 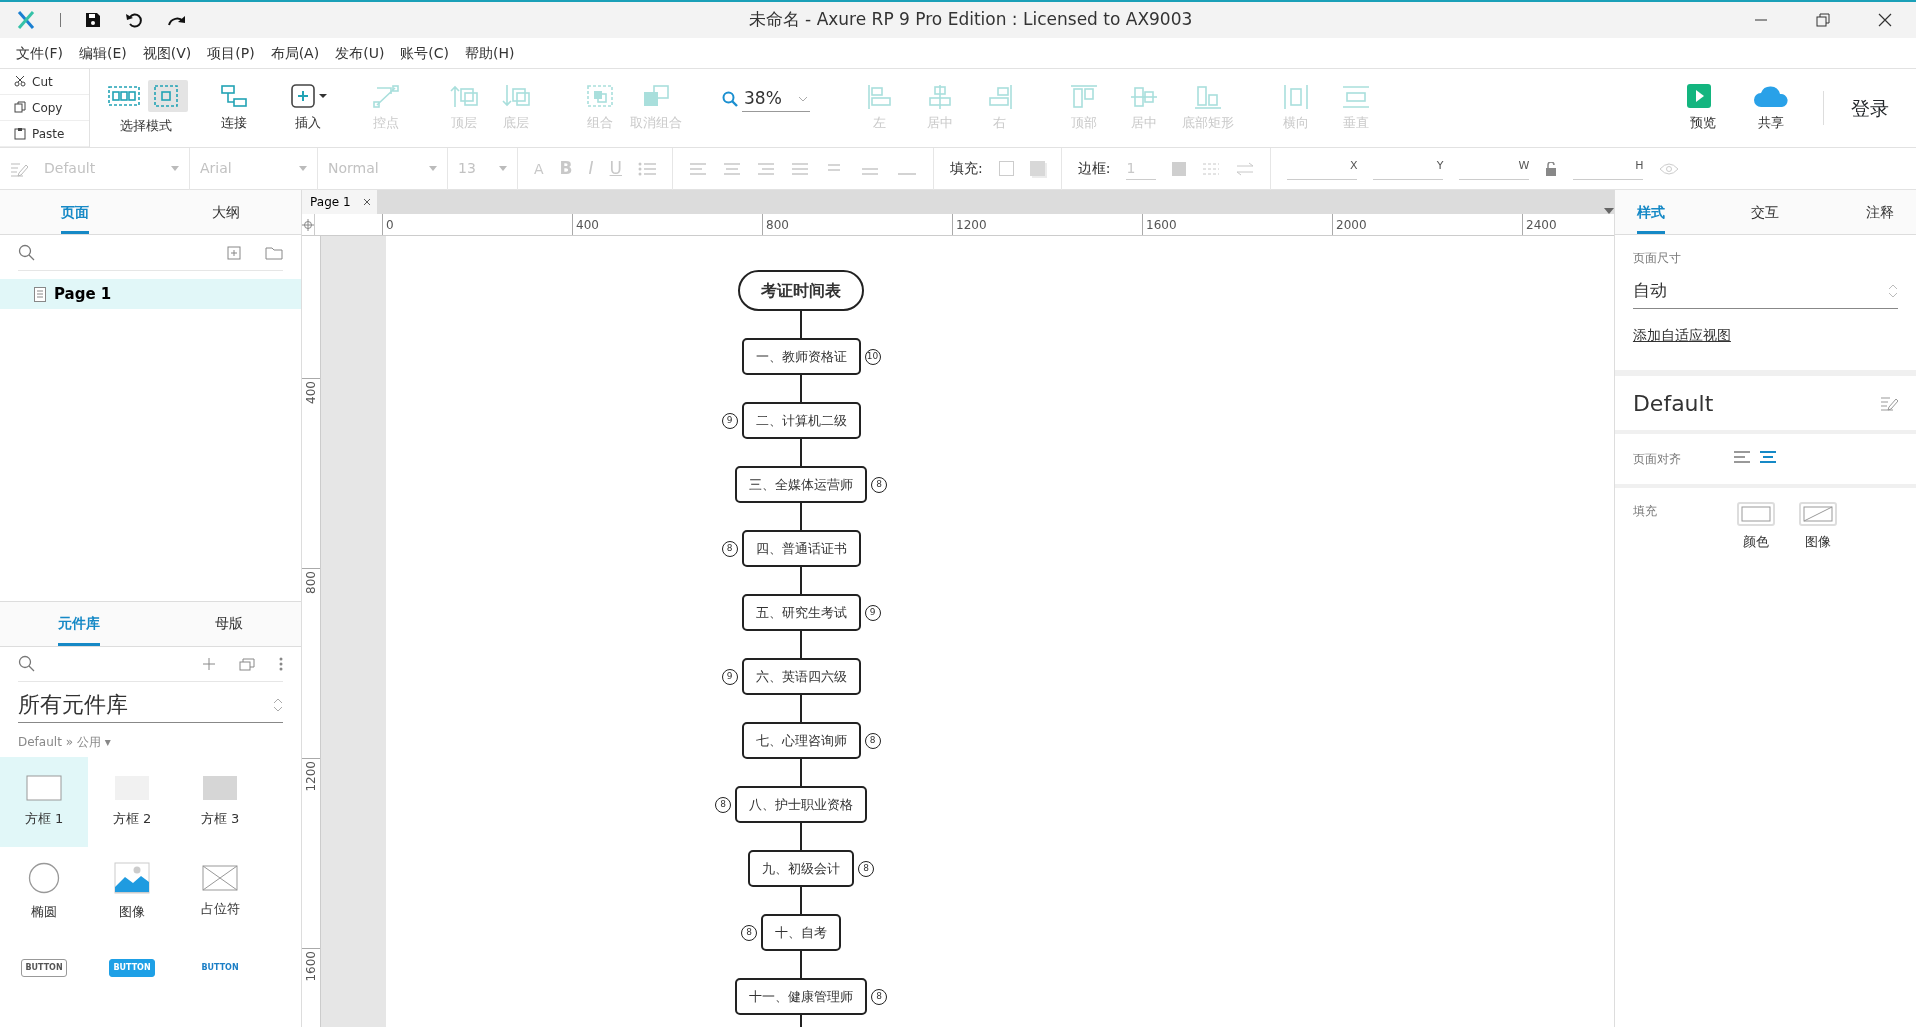 What do you see at coordinates (168, 96) in the screenshot?
I see `select-mode-option` at bounding box center [168, 96].